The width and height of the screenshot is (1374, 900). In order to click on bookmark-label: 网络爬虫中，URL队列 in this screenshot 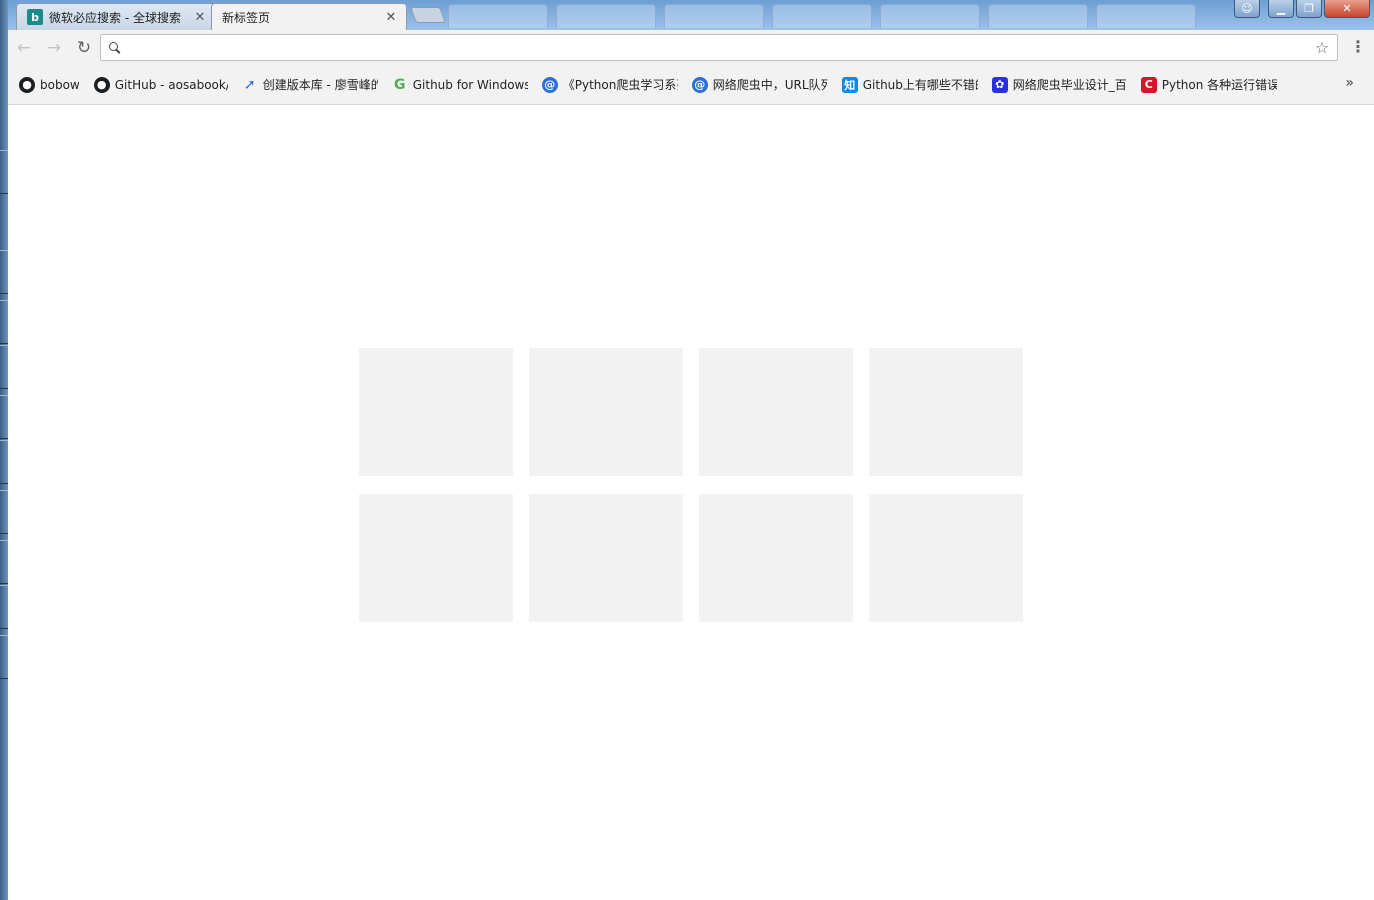, I will do `click(770, 85)`.